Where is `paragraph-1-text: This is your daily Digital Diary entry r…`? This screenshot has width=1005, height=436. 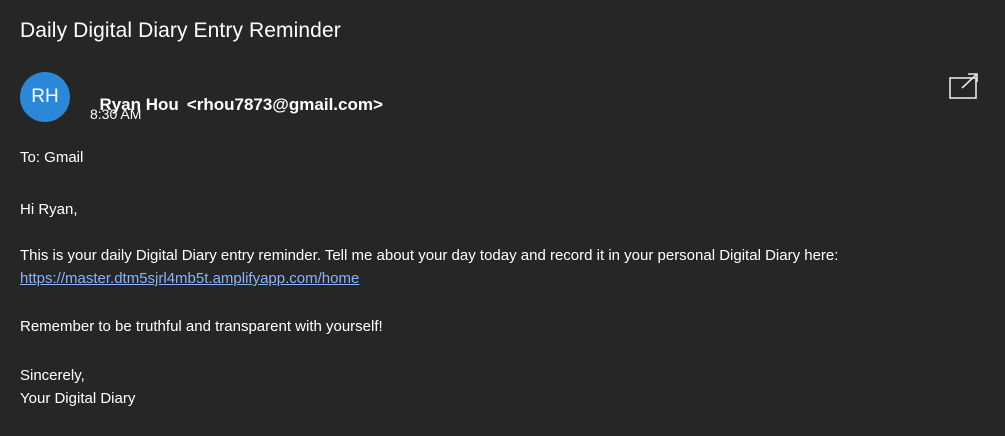
paragraph-1-text: This is your daily Digital Diary entry r… is located at coordinates (429, 255).